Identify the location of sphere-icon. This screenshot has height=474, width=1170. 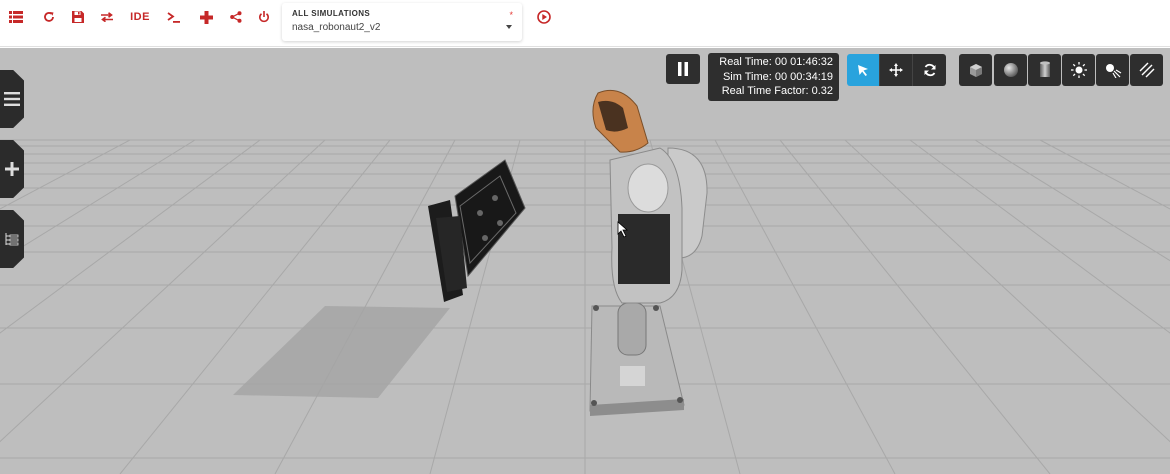
(1010, 70).